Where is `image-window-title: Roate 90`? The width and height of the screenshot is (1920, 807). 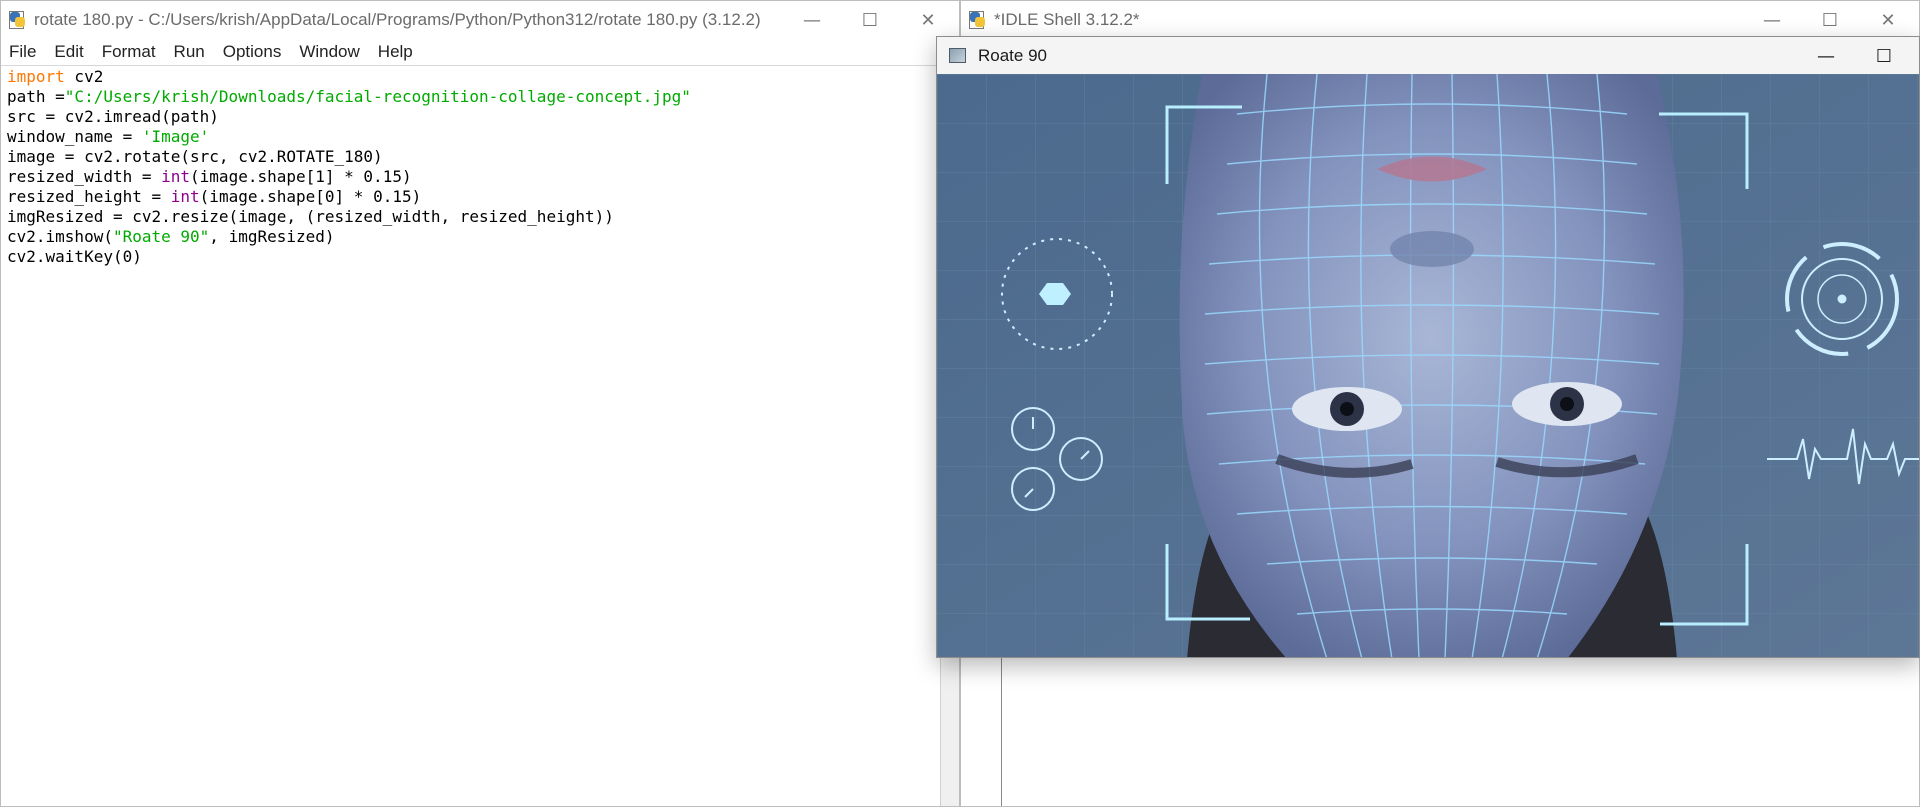 image-window-title: Roate 90 is located at coordinates (1012, 55).